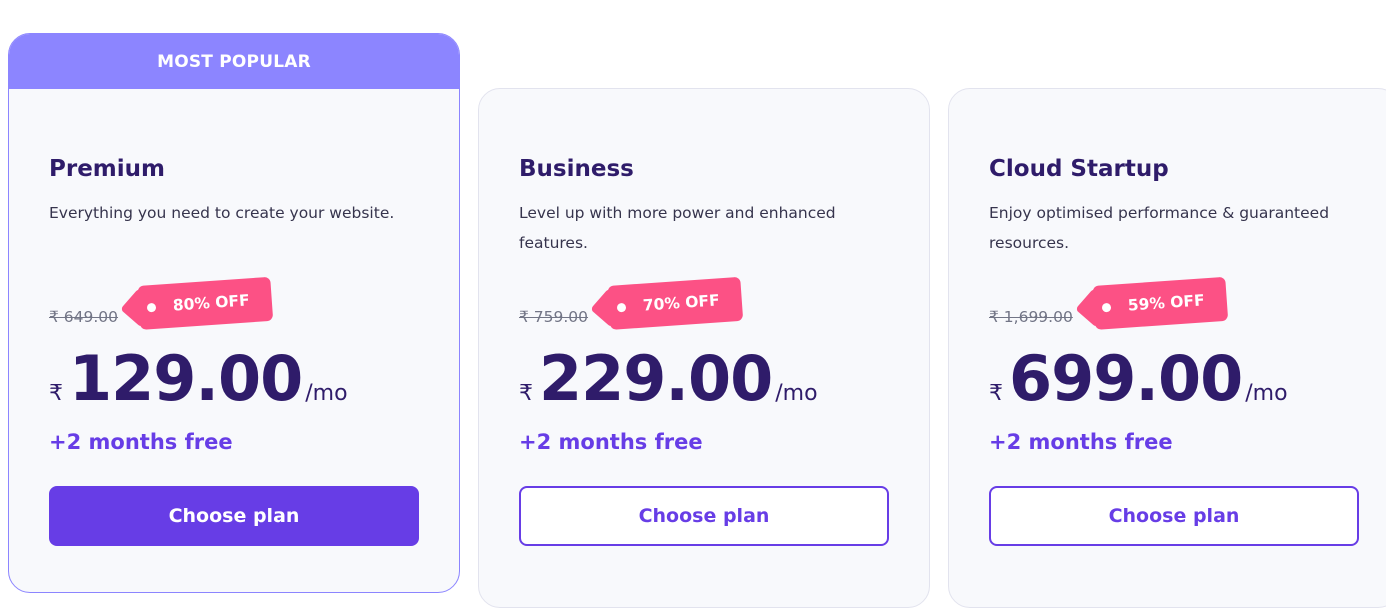 This screenshot has height=608, width=1386. Describe the element at coordinates (656, 378) in the screenshot. I see `price-amount: 229.00` at that location.